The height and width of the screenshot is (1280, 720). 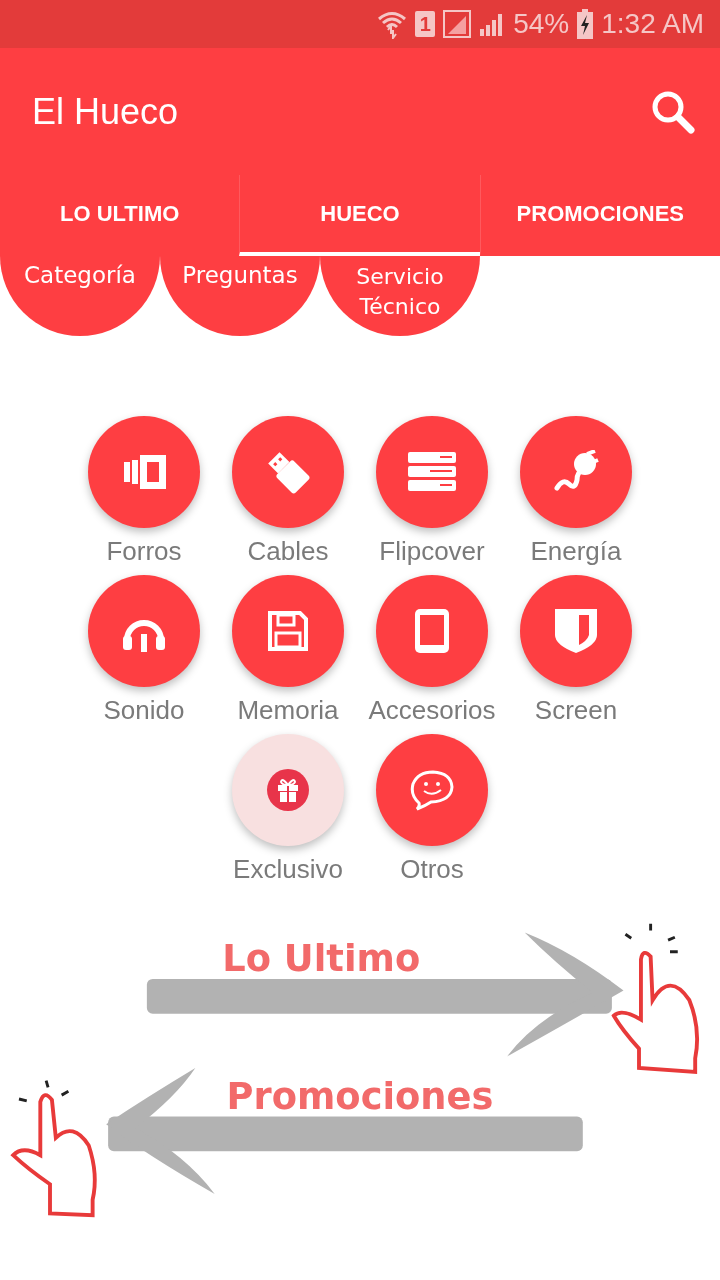 I want to click on tab: PROMOCIONES, so click(x=599, y=215).